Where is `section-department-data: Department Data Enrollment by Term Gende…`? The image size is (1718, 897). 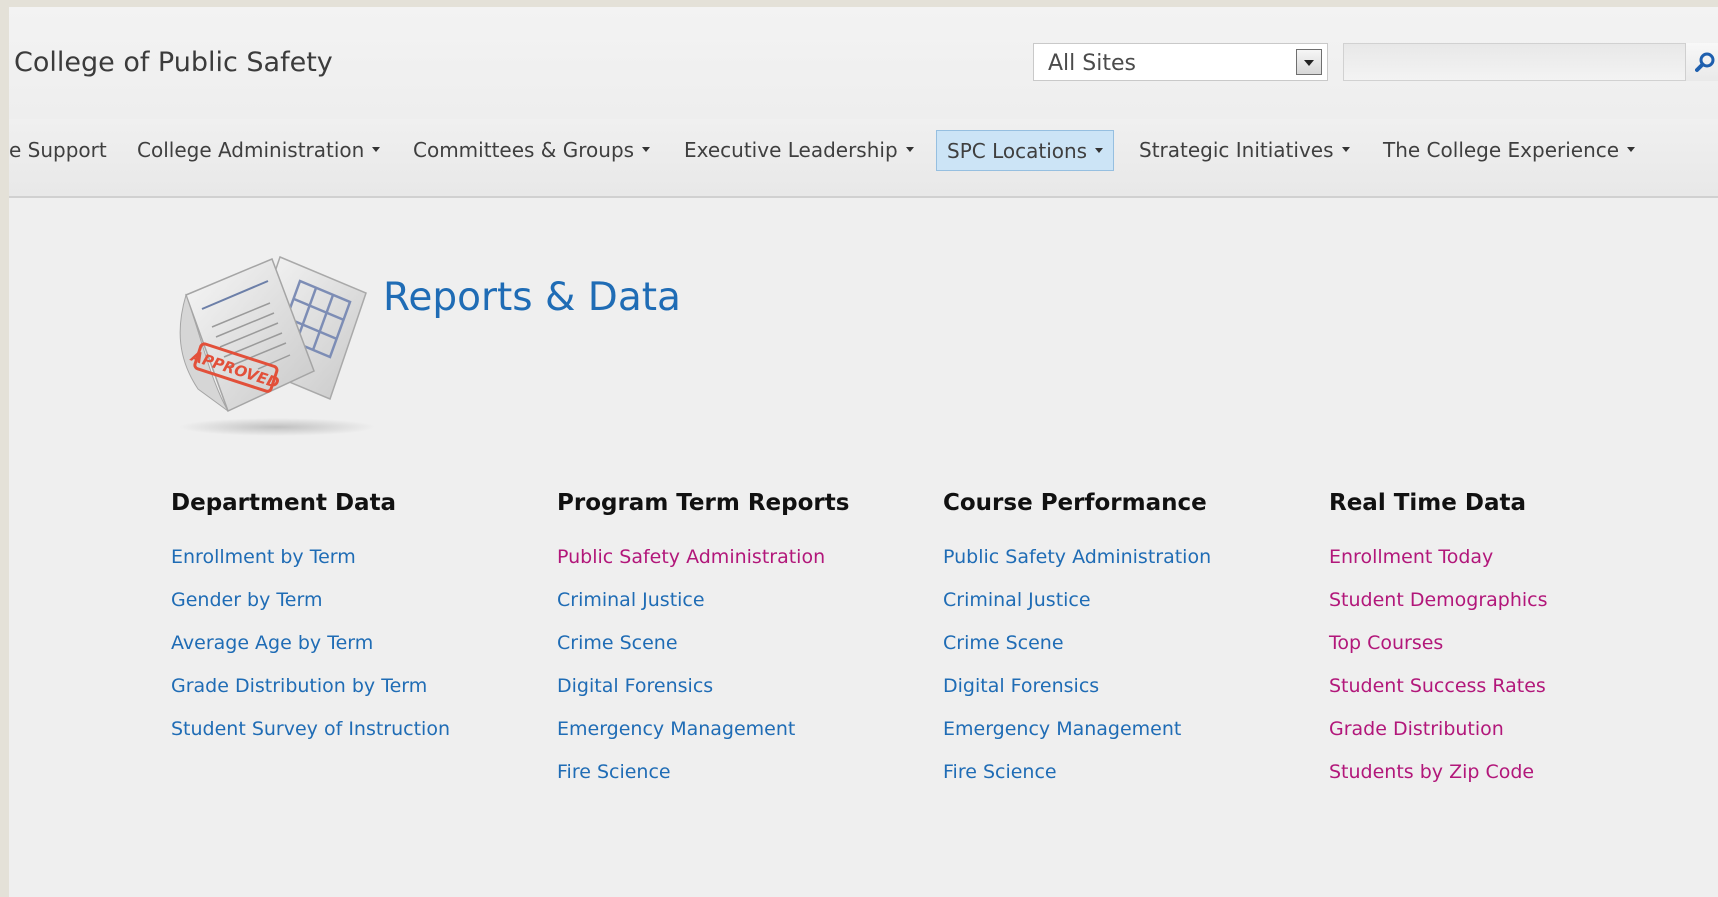 section-department-data: Department Data Enrollment by Term Gende… is located at coordinates (351, 615).